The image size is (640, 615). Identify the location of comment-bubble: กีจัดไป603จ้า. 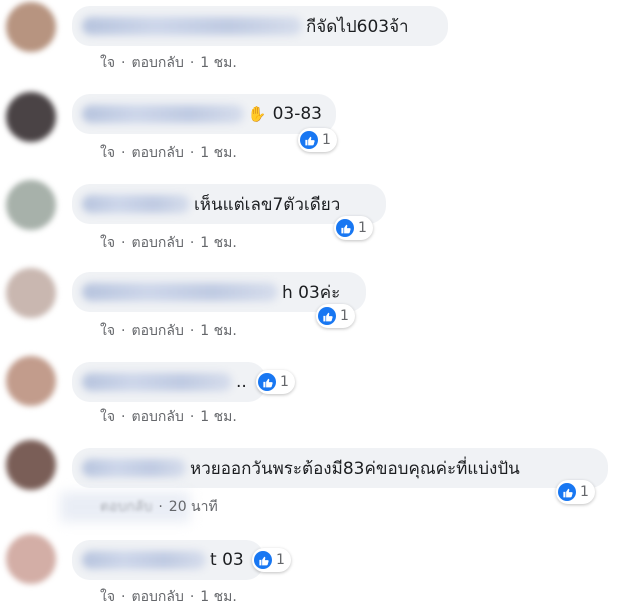
(260, 26).